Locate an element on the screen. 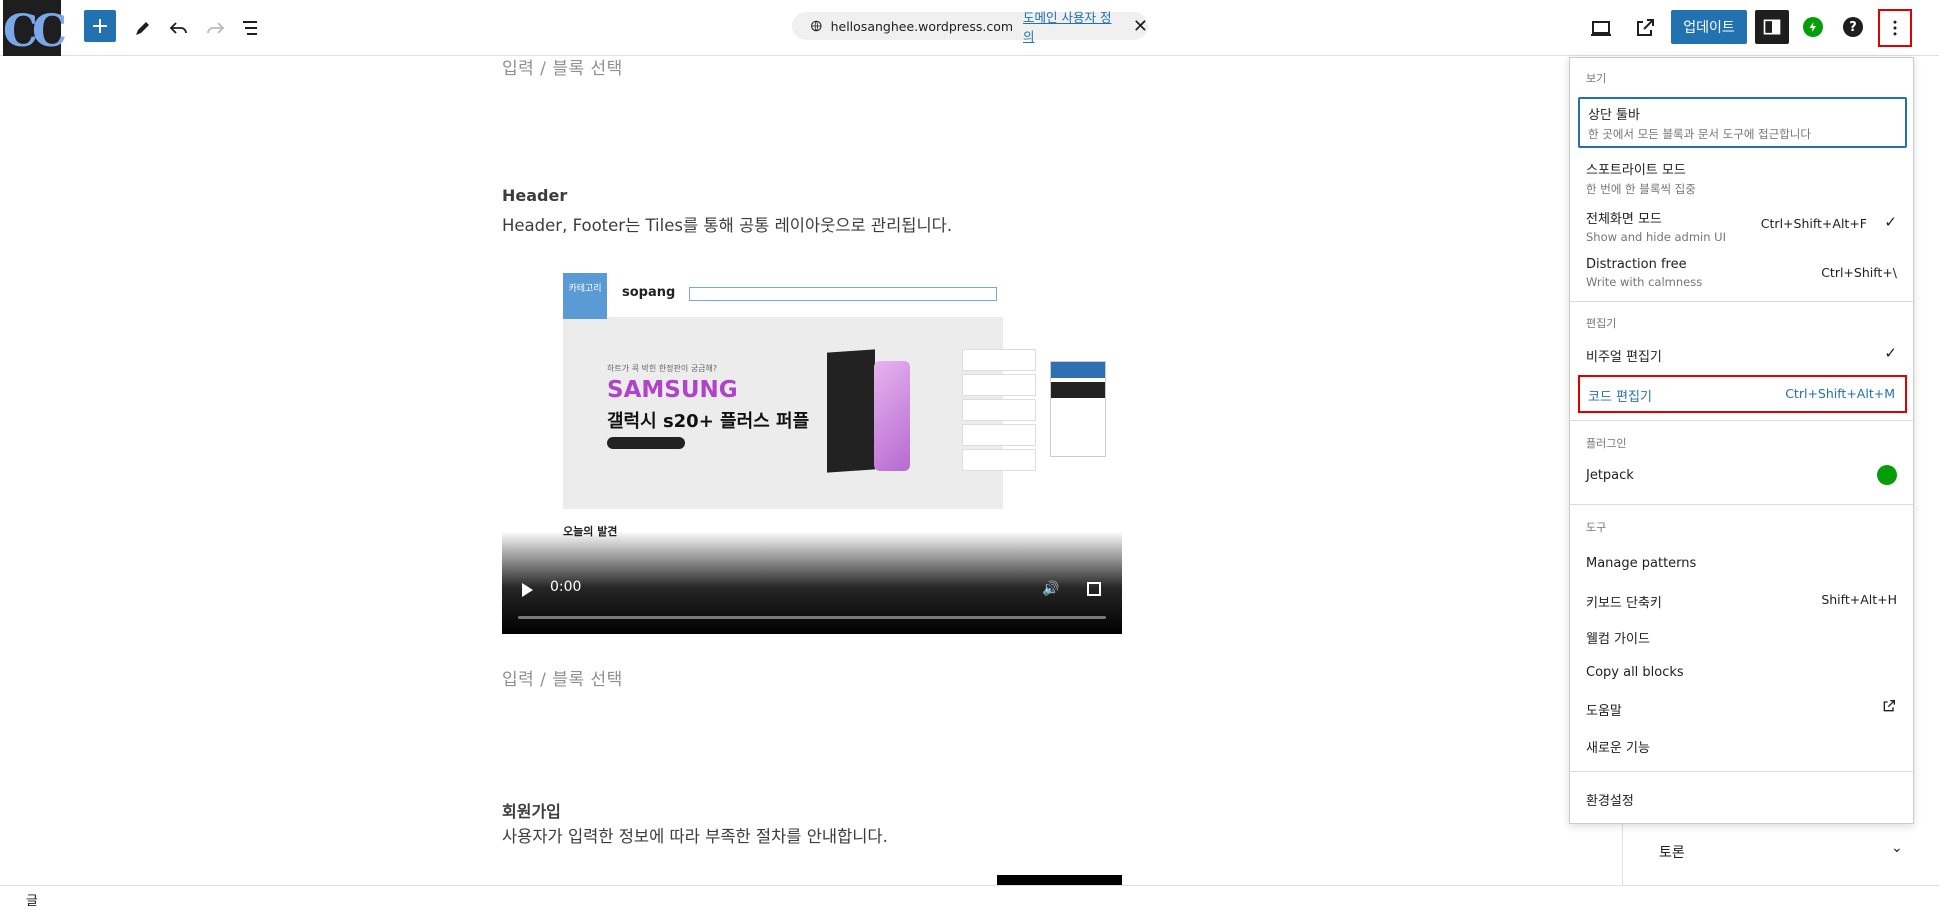 The height and width of the screenshot is (910, 1939). whats-new-title: 새로운 기능 is located at coordinates (1618, 748).